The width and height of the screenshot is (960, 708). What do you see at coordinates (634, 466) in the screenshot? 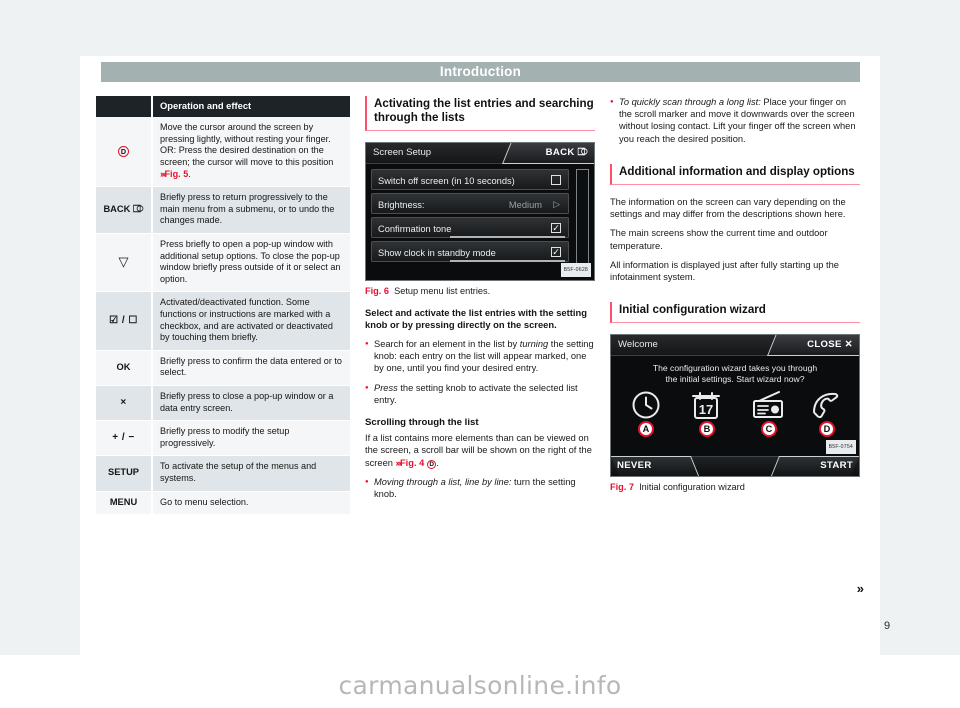
I see `wizard-never-button: NEVER` at bounding box center [634, 466].